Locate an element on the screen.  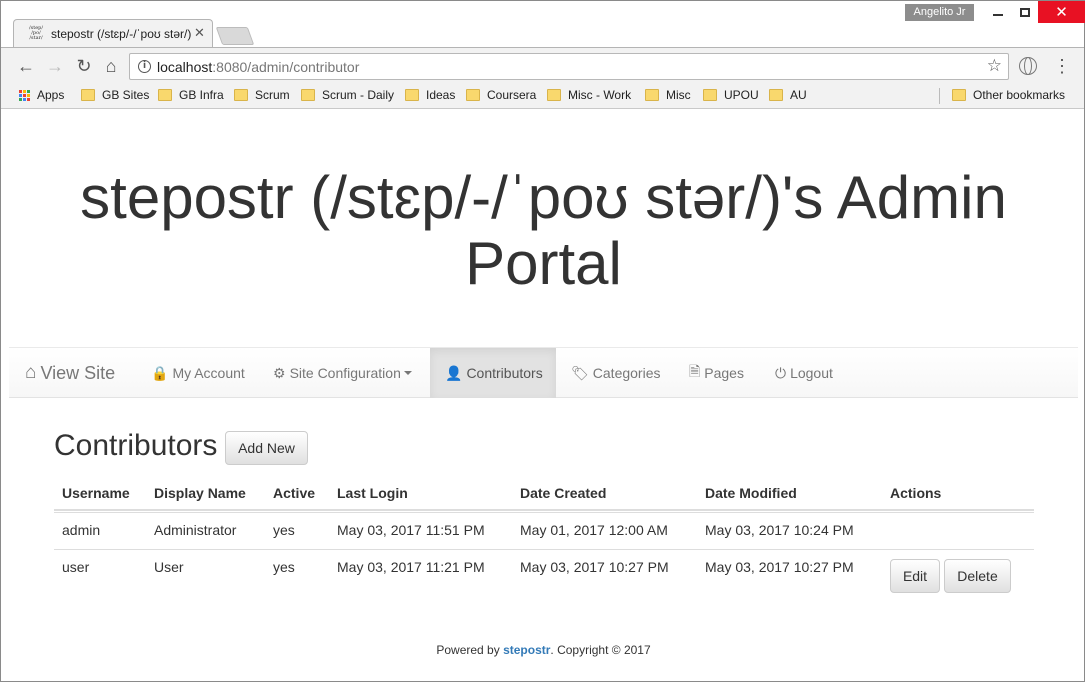
nav-label: Site Configuration is located at coordinates (345, 373).